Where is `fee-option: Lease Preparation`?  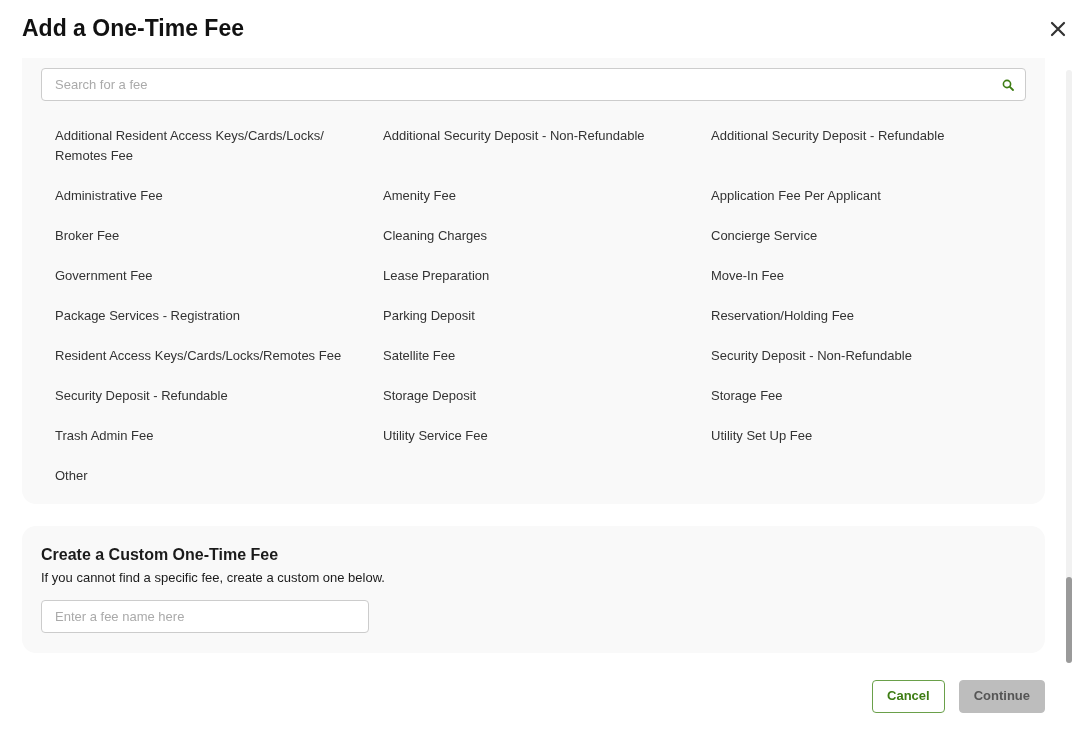
fee-option: Lease Preparation is located at coordinates (547, 276).